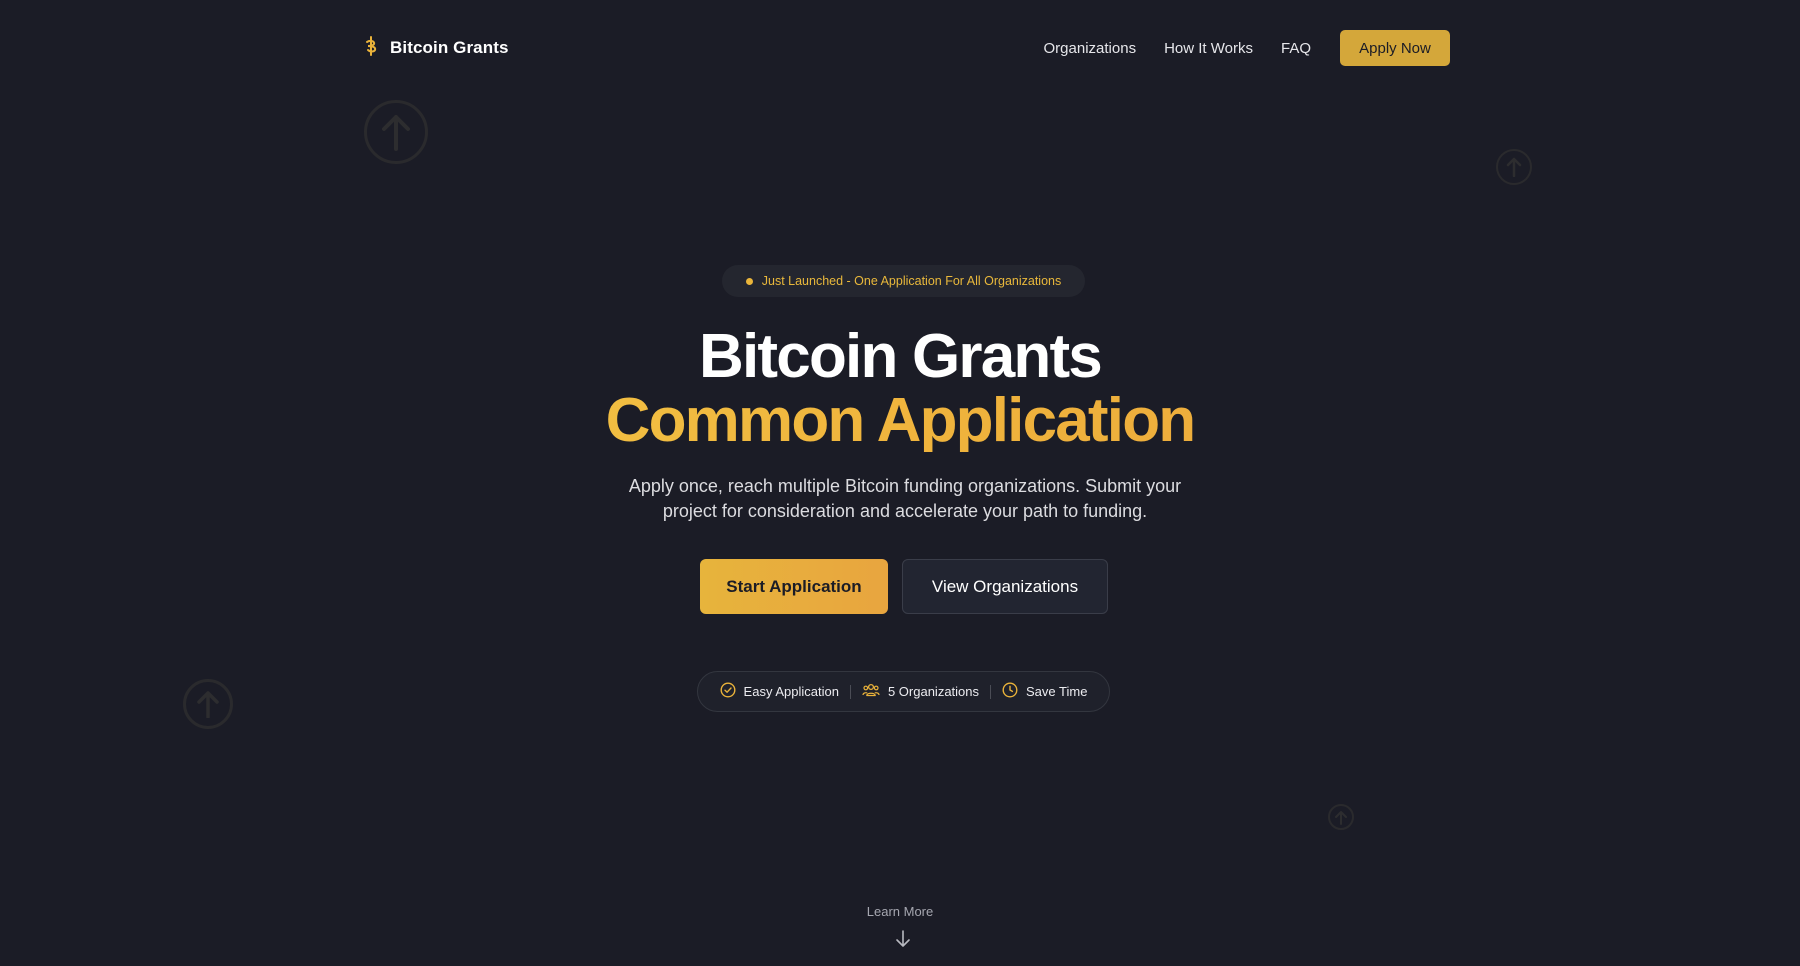 Image resolution: width=1800 pixels, height=966 pixels. I want to click on nav-link-faq: FAQ, so click(1296, 48).